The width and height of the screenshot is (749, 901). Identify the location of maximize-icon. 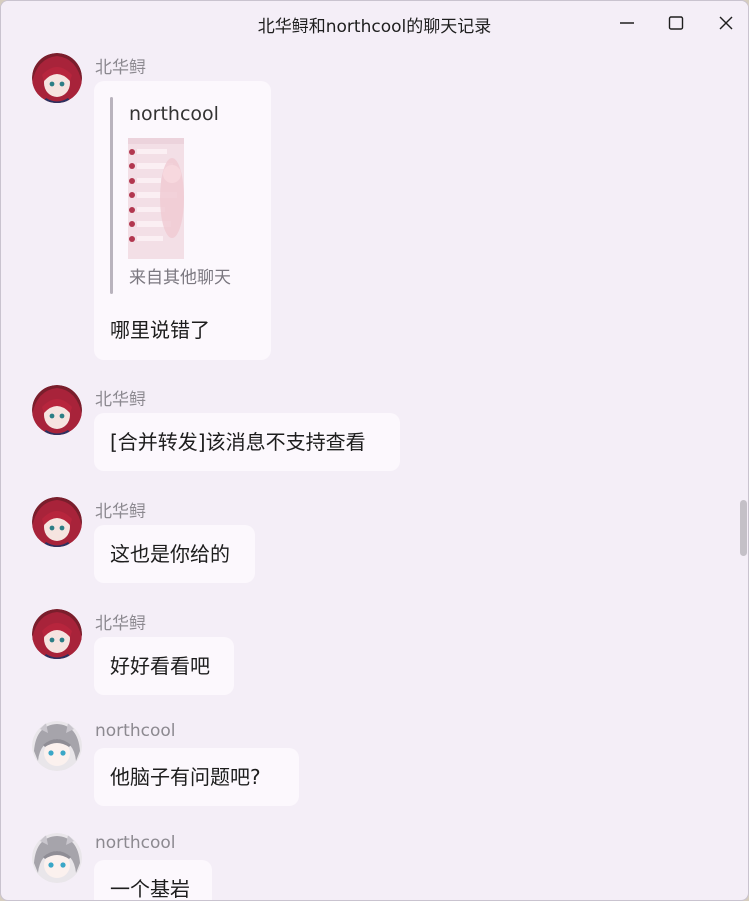
(676, 23).